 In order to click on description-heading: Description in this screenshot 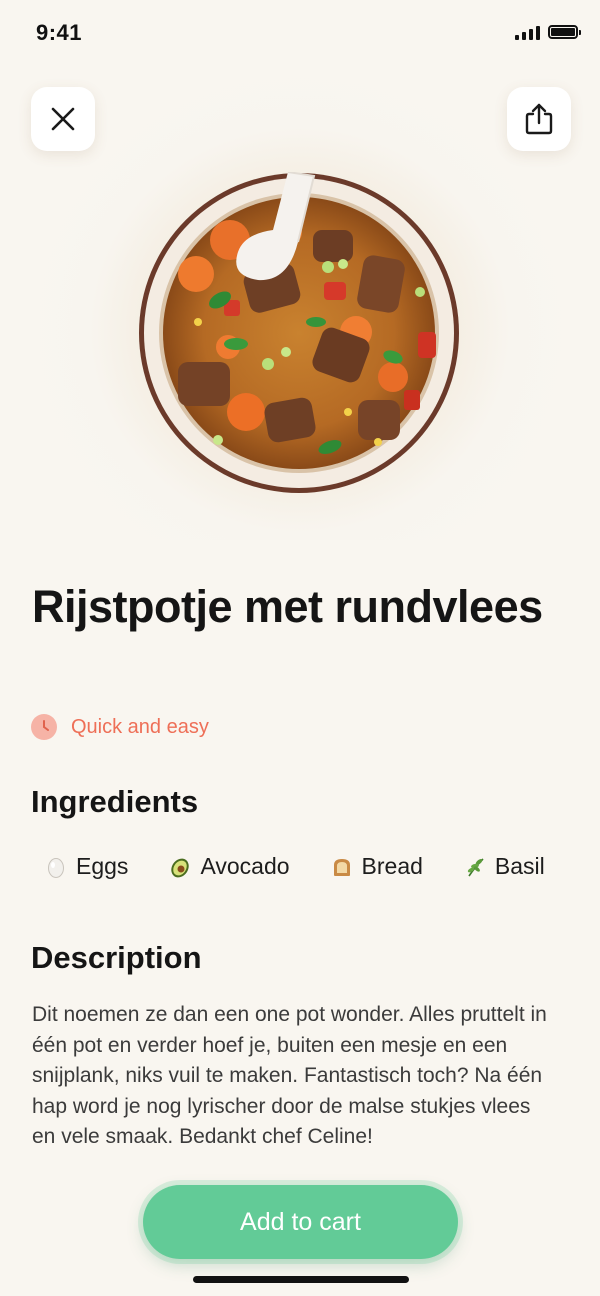, I will do `click(116, 957)`.